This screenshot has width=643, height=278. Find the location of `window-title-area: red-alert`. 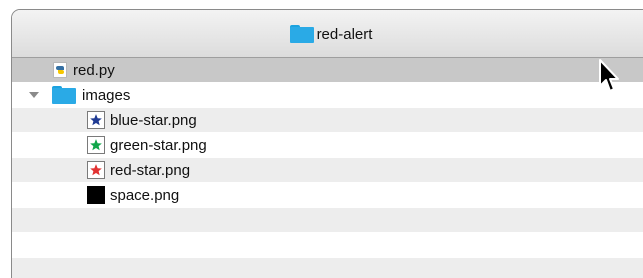

window-title-area: red-alert is located at coordinates (327, 34).